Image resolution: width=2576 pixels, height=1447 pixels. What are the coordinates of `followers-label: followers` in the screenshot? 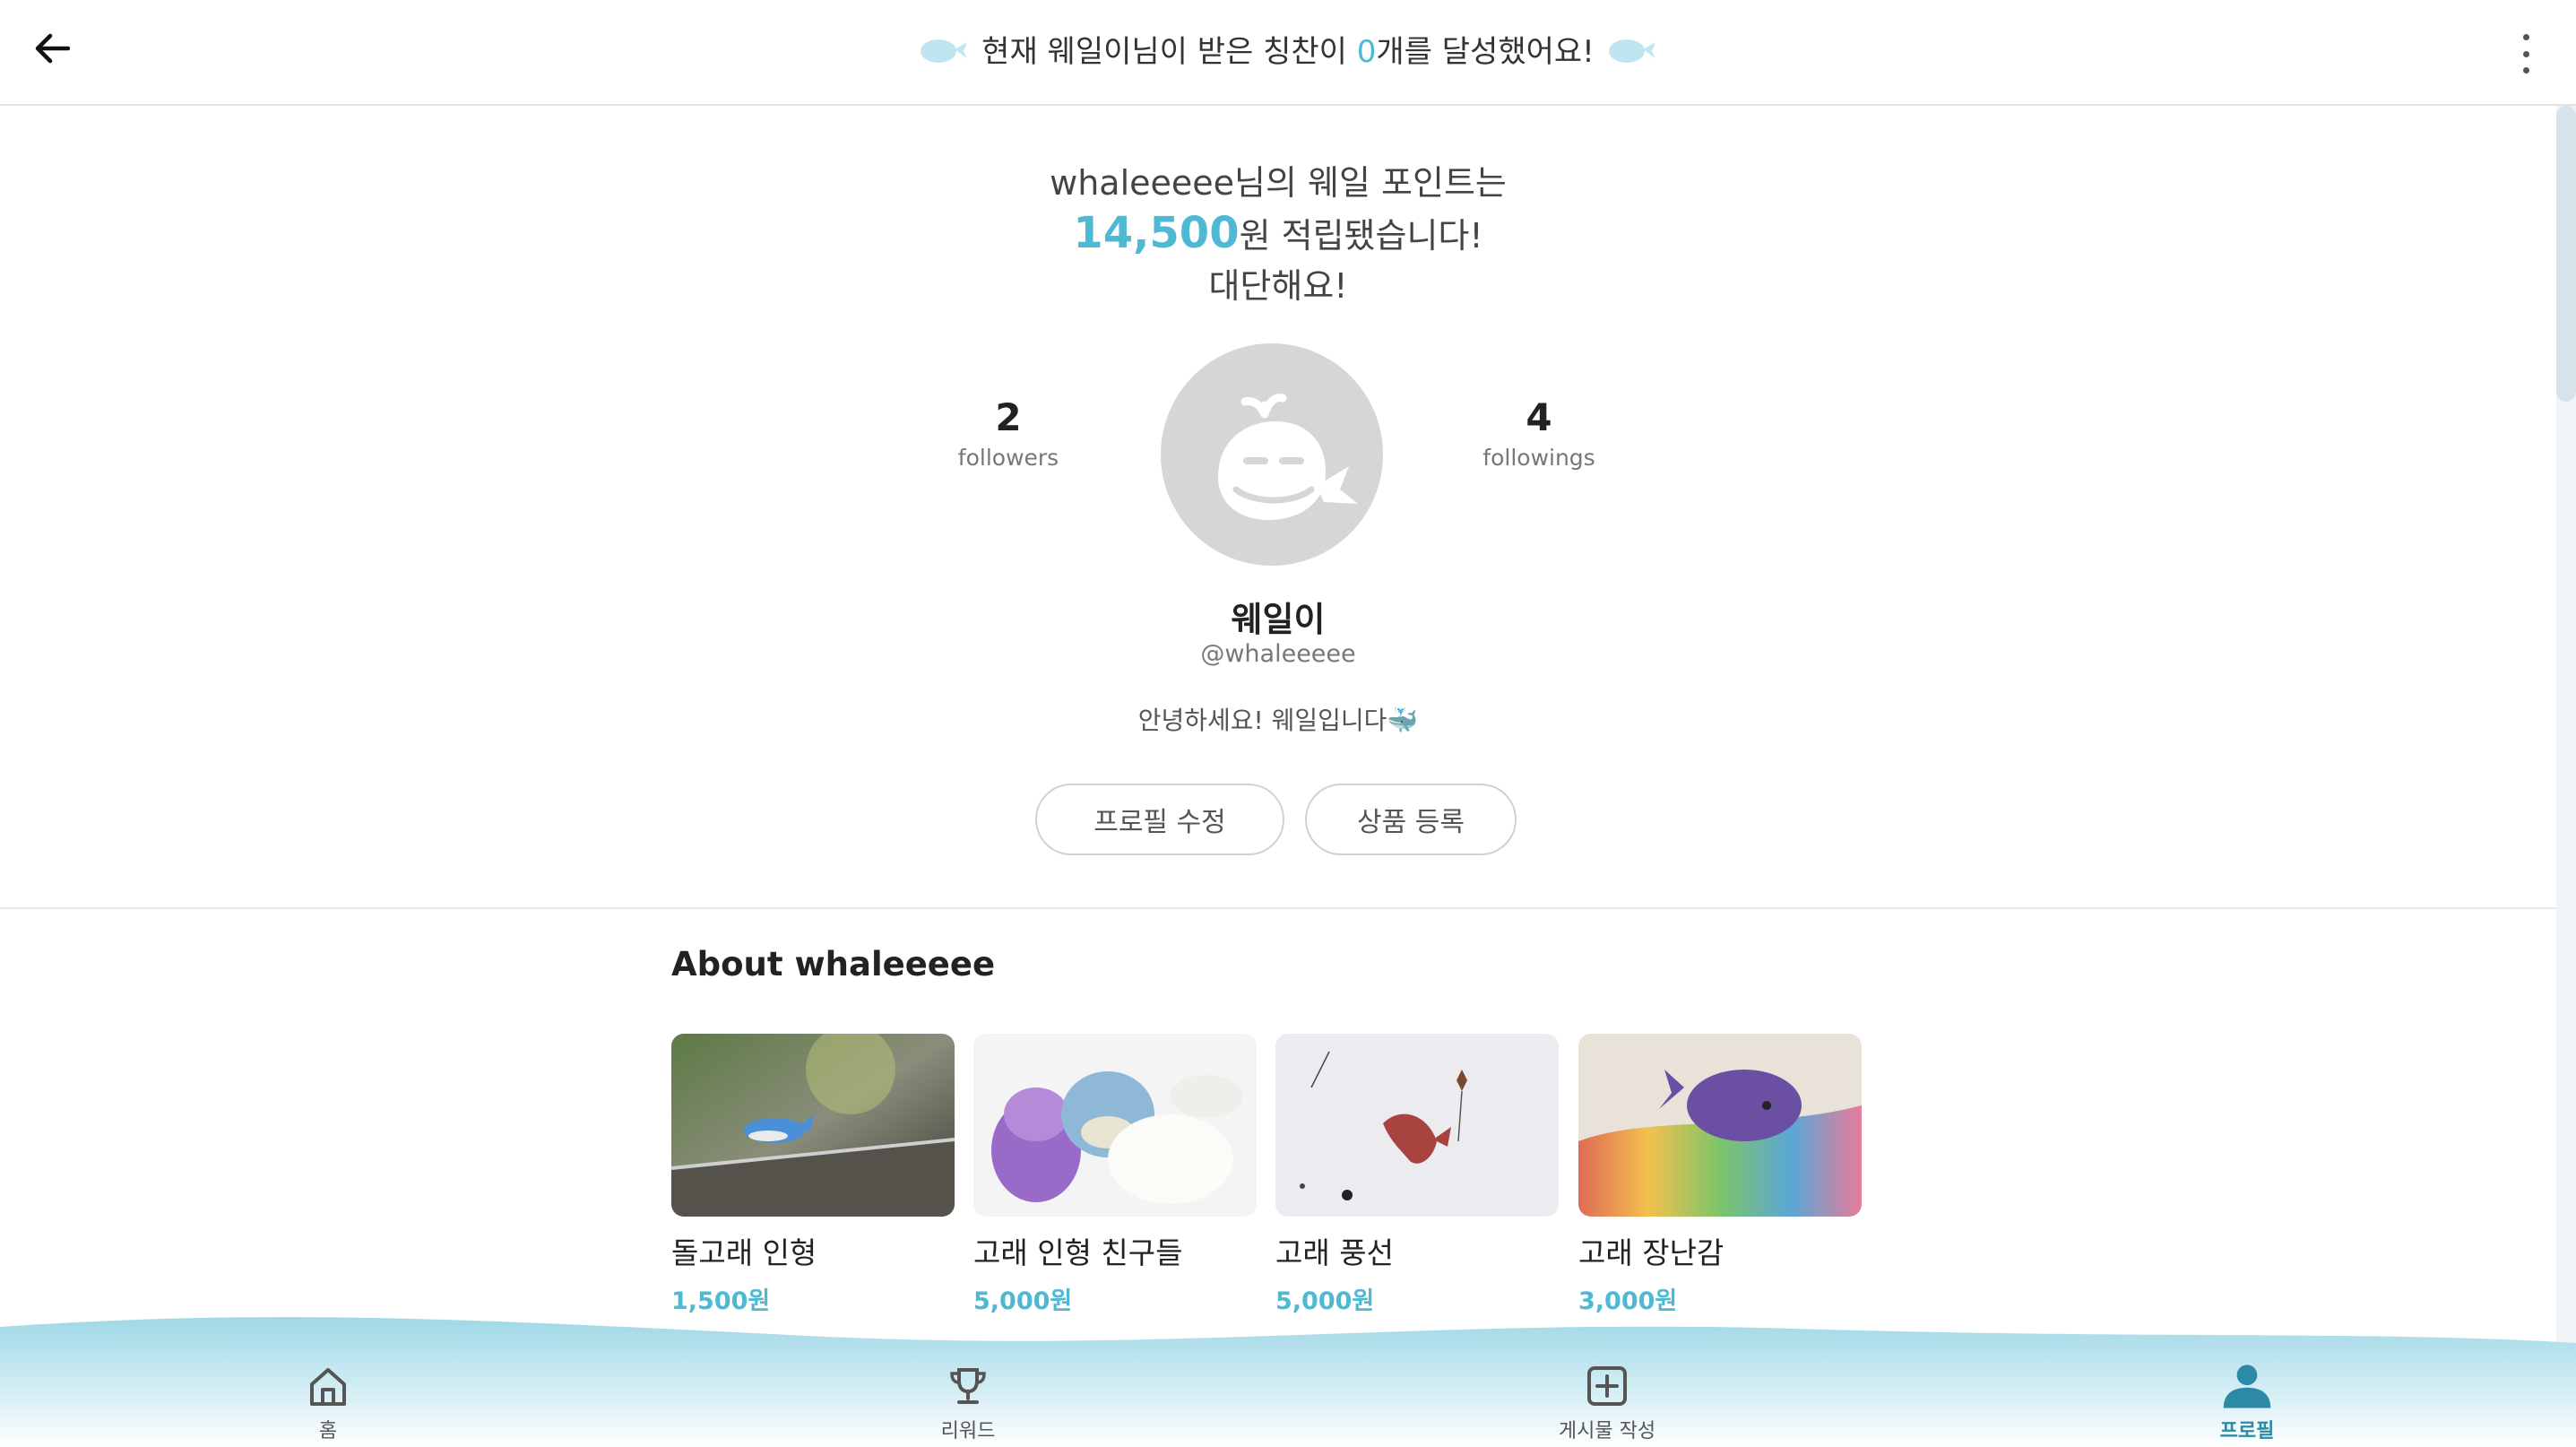 It's located at (1008, 458).